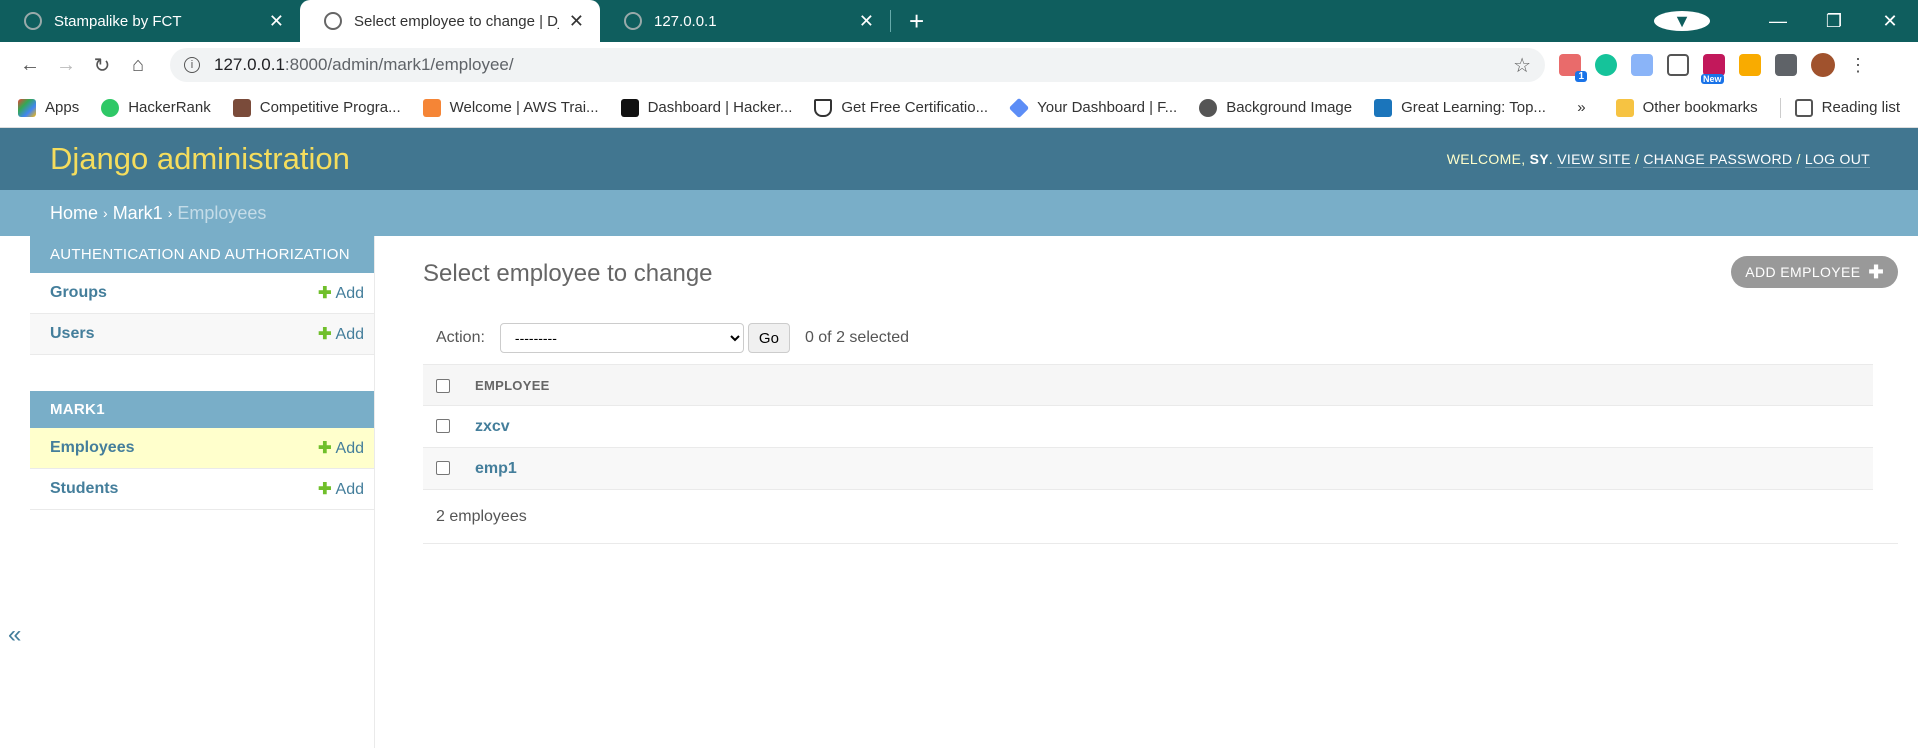 This screenshot has width=1918, height=750. Describe the element at coordinates (768, 338) in the screenshot. I see `go-button: Go` at that location.